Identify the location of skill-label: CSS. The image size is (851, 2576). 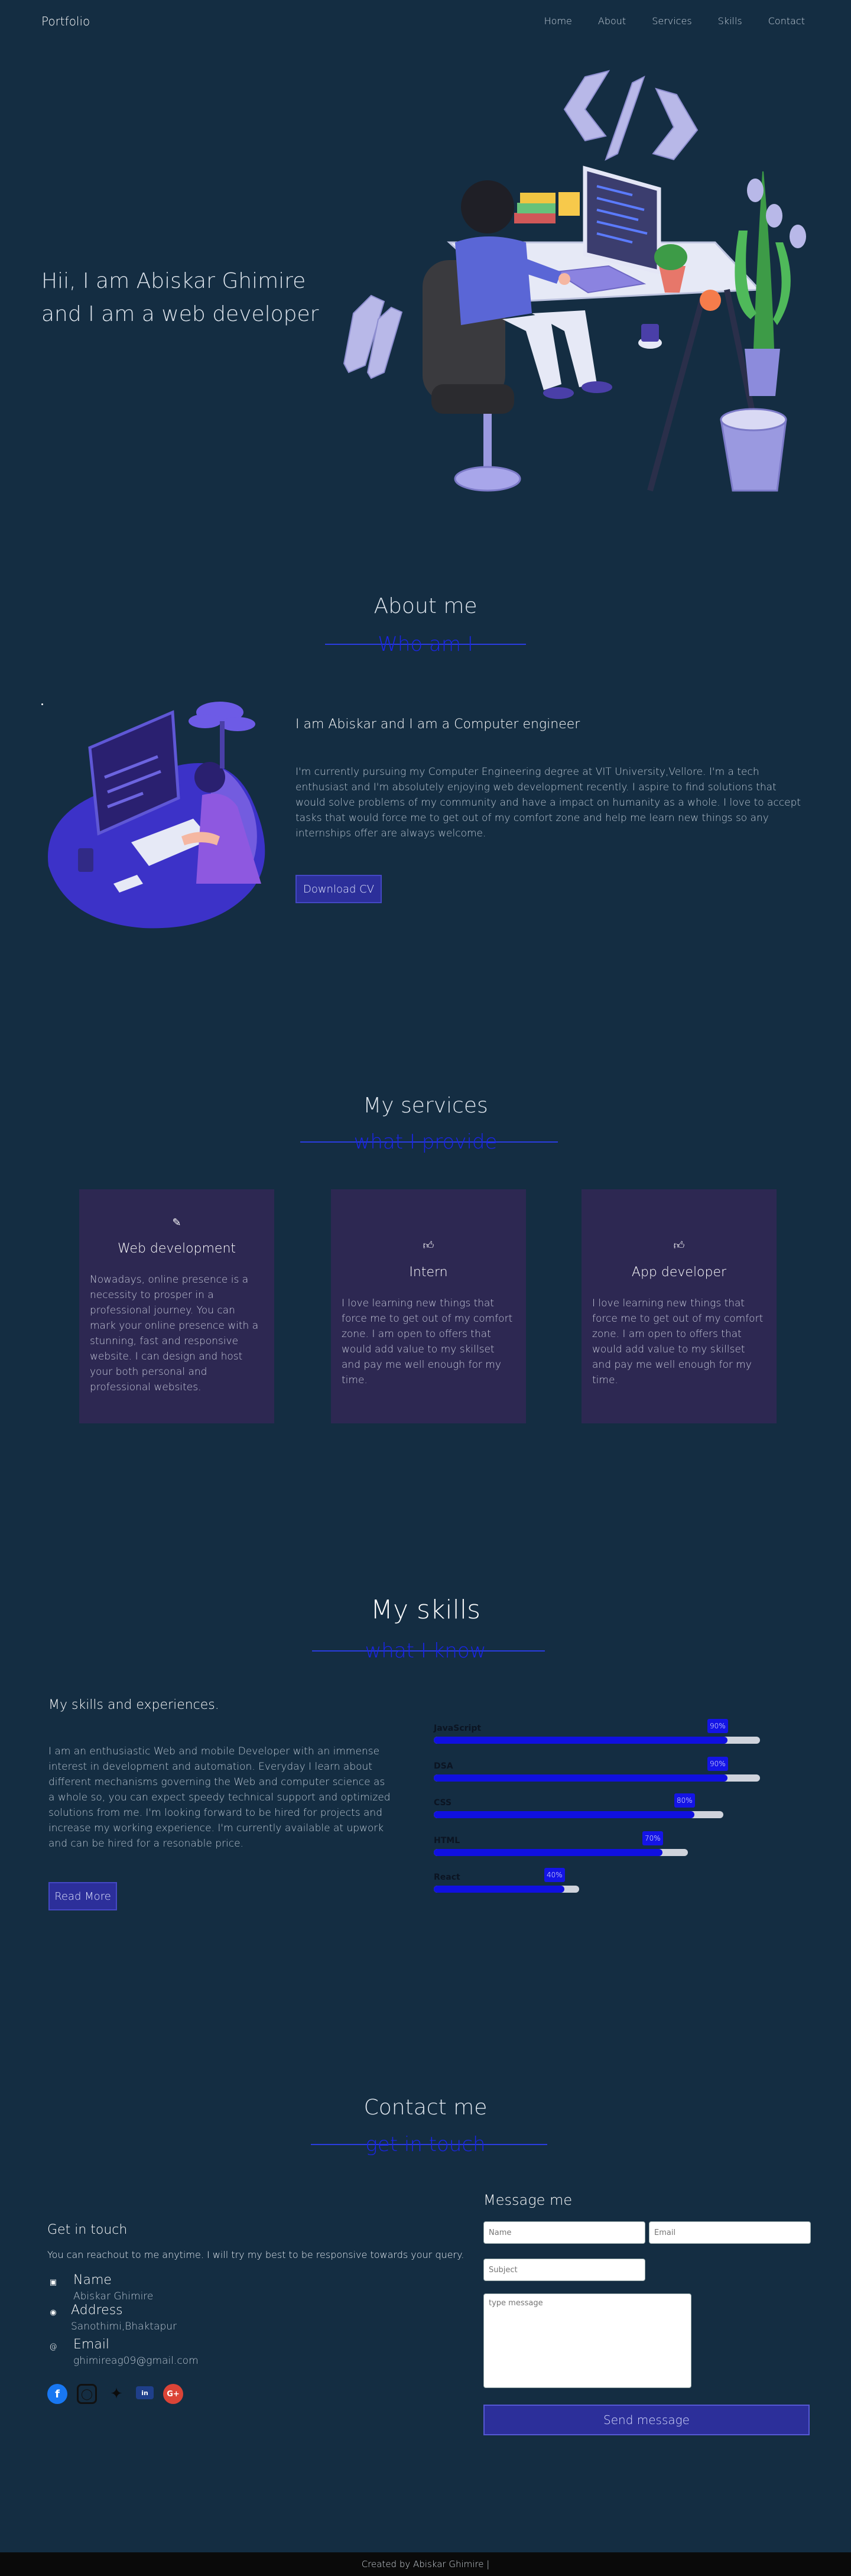
(443, 1803).